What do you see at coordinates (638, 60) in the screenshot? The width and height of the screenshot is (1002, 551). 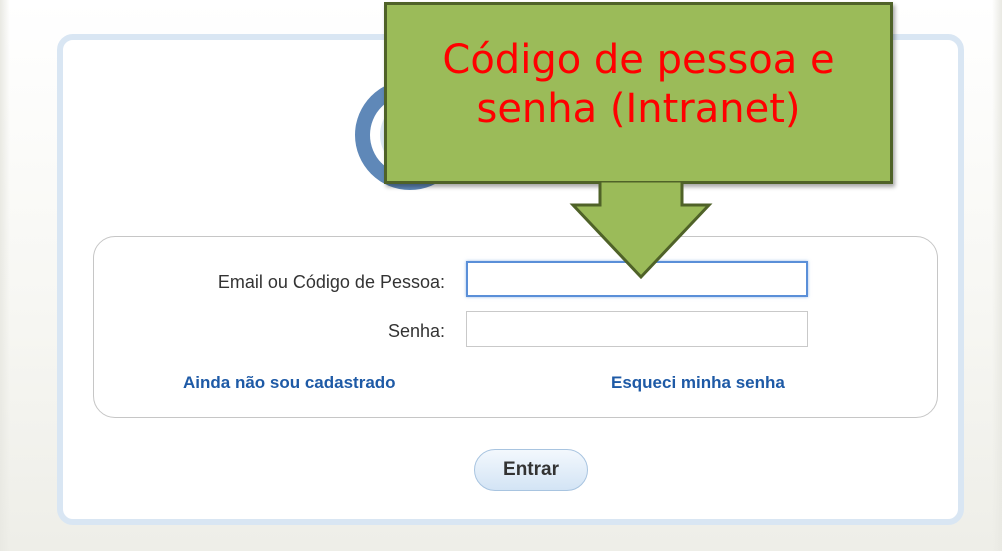 I see `callout-line-1: Código de pessoa e` at bounding box center [638, 60].